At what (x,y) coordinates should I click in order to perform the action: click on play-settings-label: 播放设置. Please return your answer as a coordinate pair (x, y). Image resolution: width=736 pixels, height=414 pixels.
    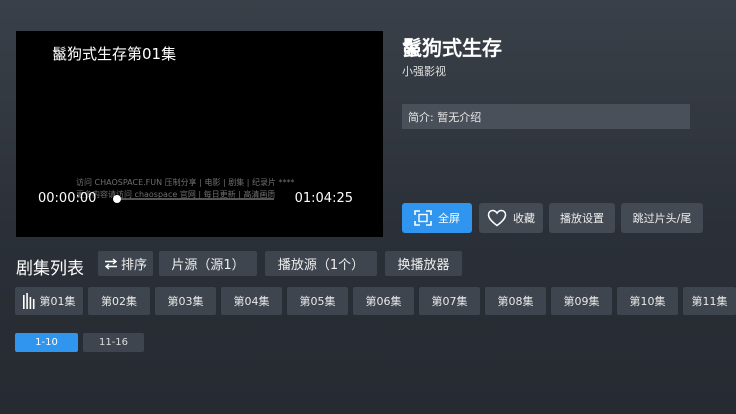
    Looking at the image, I should click on (582, 218).